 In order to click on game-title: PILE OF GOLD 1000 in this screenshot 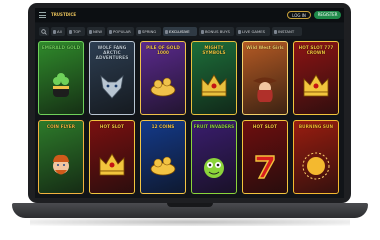, I will do `click(163, 50)`.